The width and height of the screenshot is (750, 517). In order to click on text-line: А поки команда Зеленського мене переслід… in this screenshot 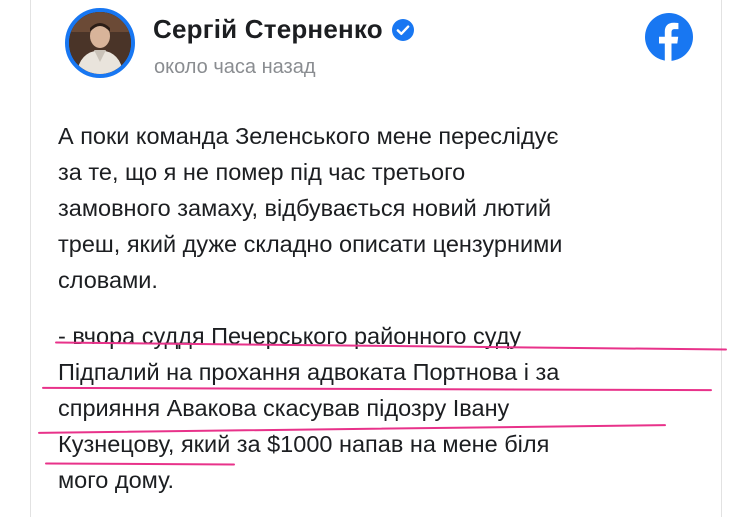, I will do `click(308, 136)`.